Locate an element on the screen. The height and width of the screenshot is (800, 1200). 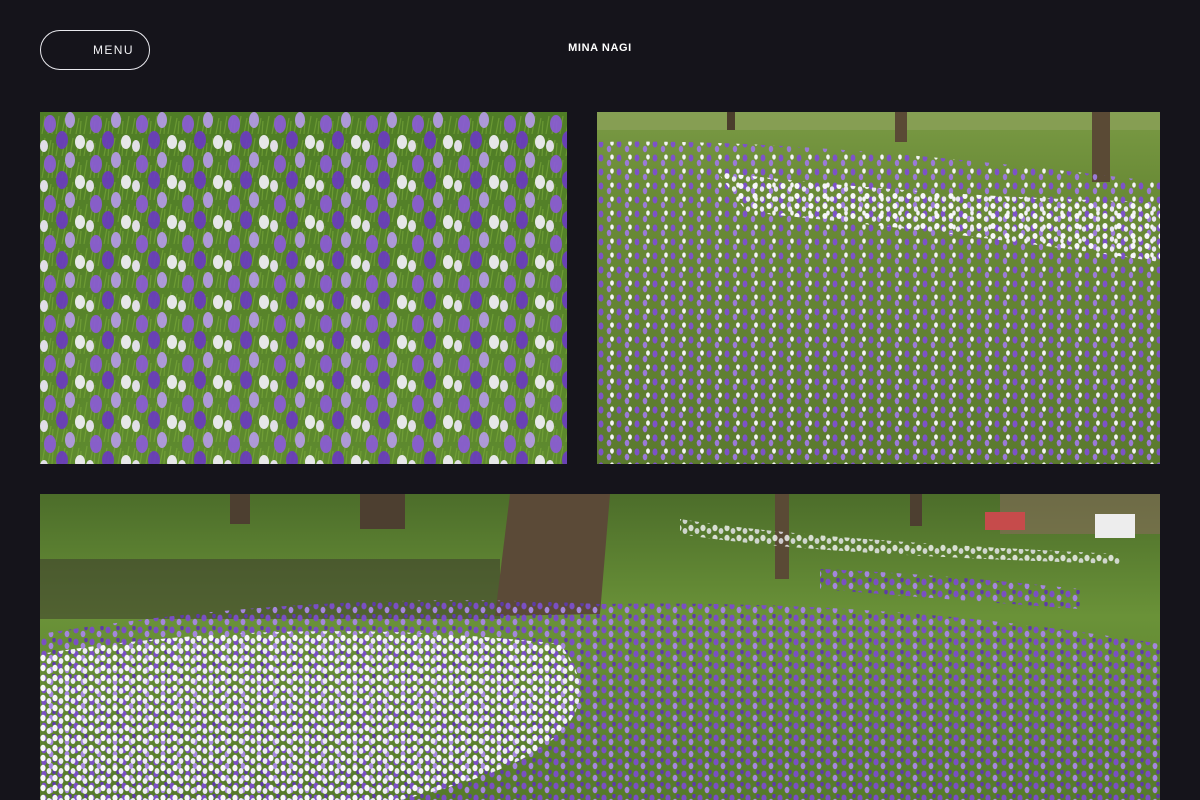
site-title: MINA NAGI is located at coordinates (600, 48).